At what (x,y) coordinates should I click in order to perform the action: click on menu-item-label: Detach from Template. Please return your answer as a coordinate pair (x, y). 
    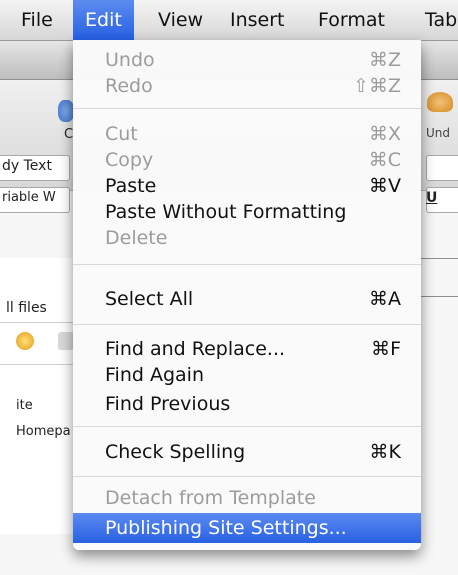
    Looking at the image, I should click on (210, 498).